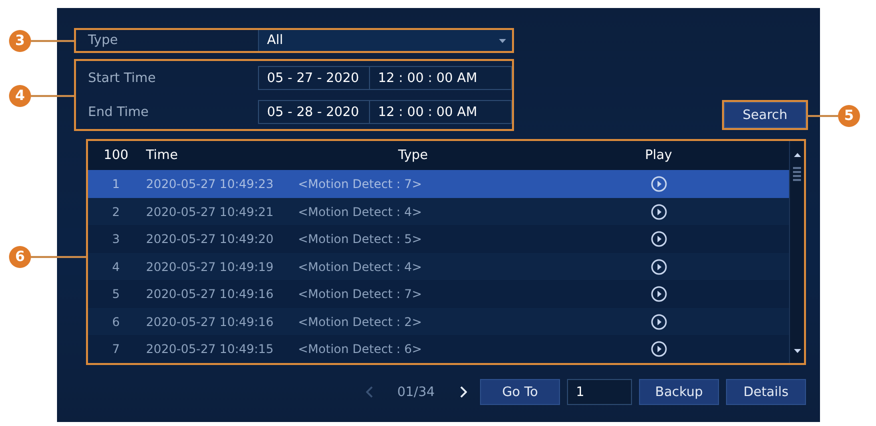  Describe the element at coordinates (679, 392) in the screenshot. I see `footer-button: Backup` at that location.